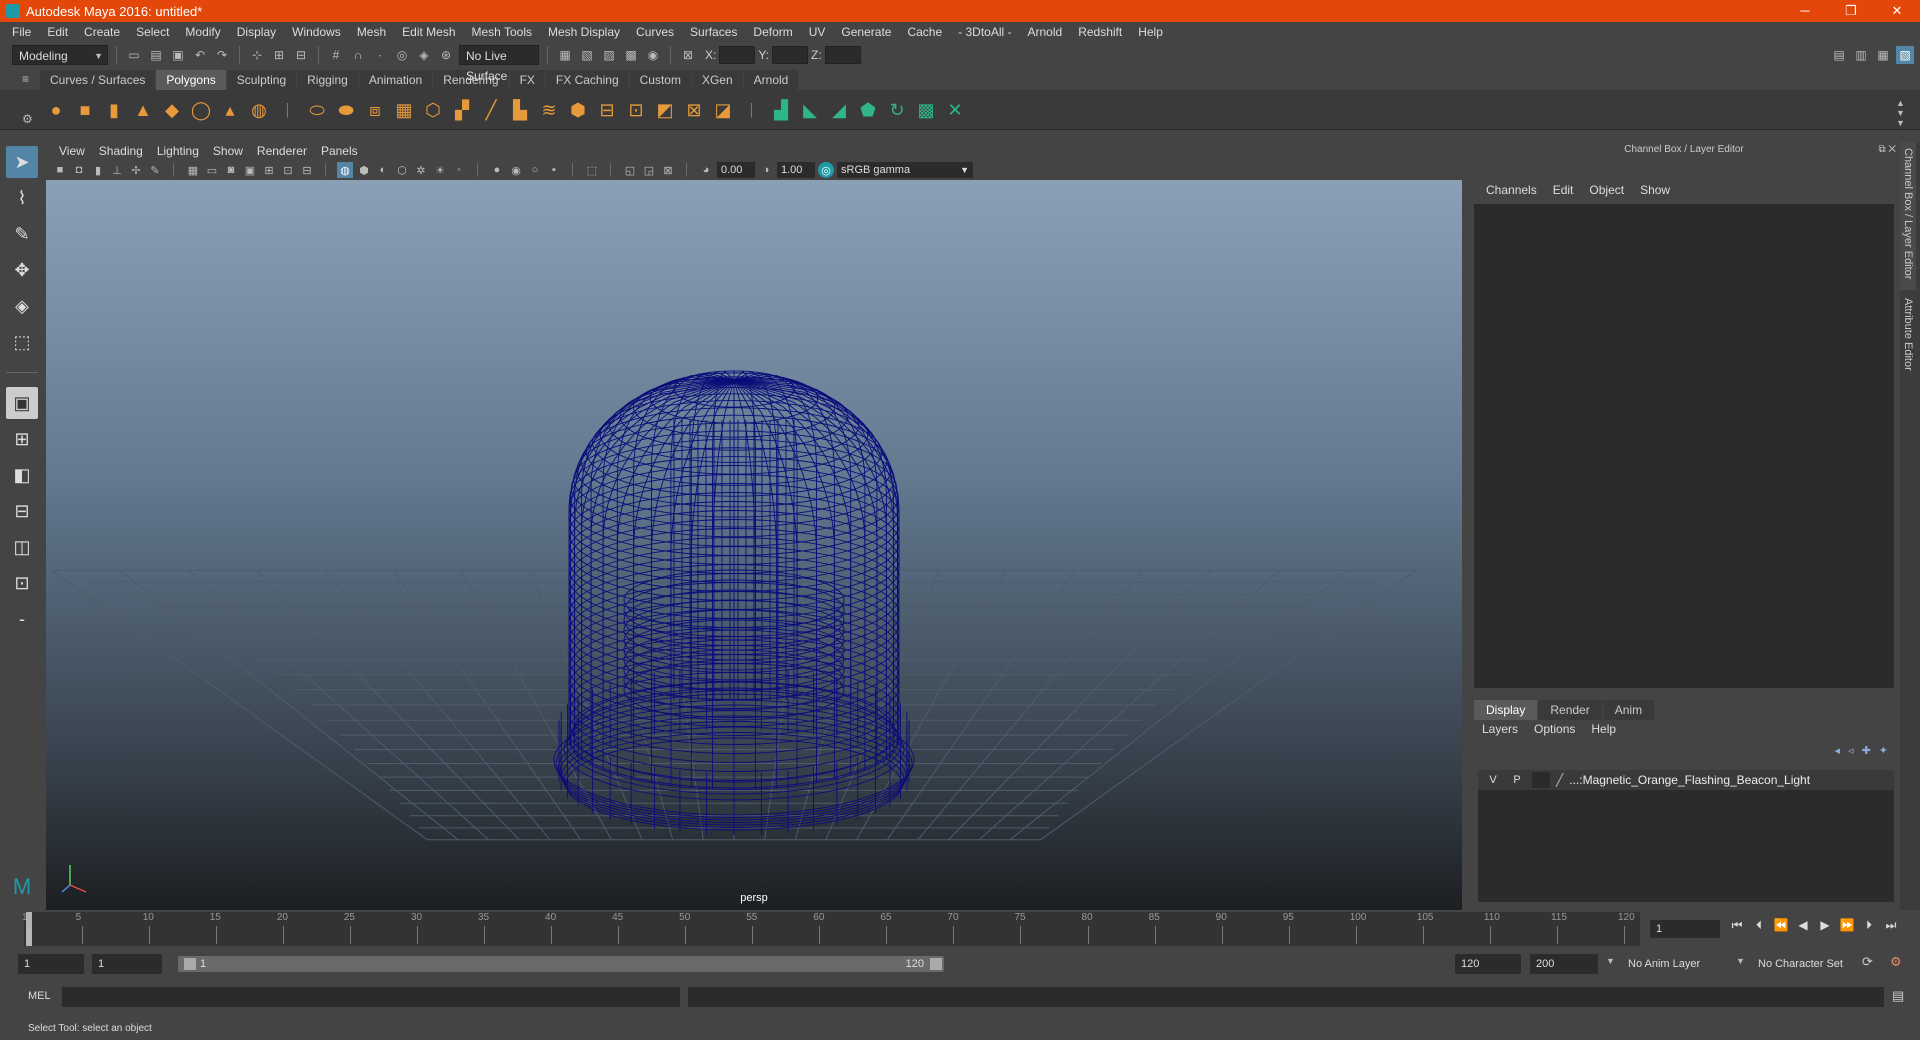  I want to click on x-field, so click(737, 55).